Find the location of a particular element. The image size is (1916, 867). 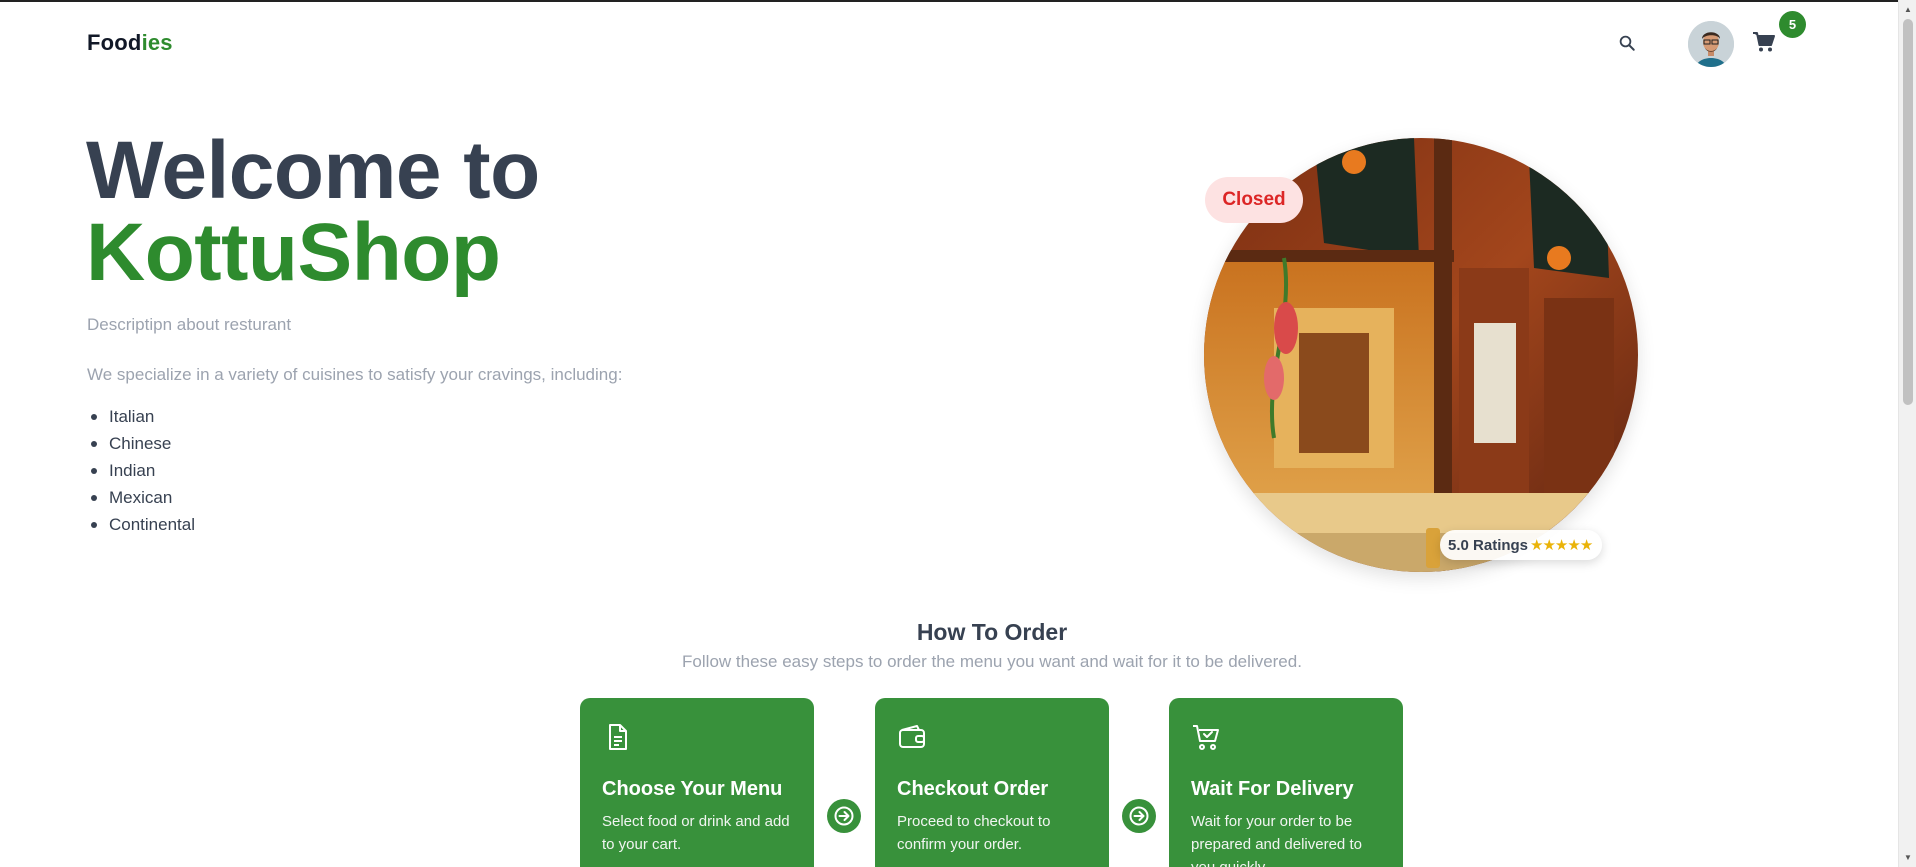

scrollbar-thumb is located at coordinates (1908, 212).